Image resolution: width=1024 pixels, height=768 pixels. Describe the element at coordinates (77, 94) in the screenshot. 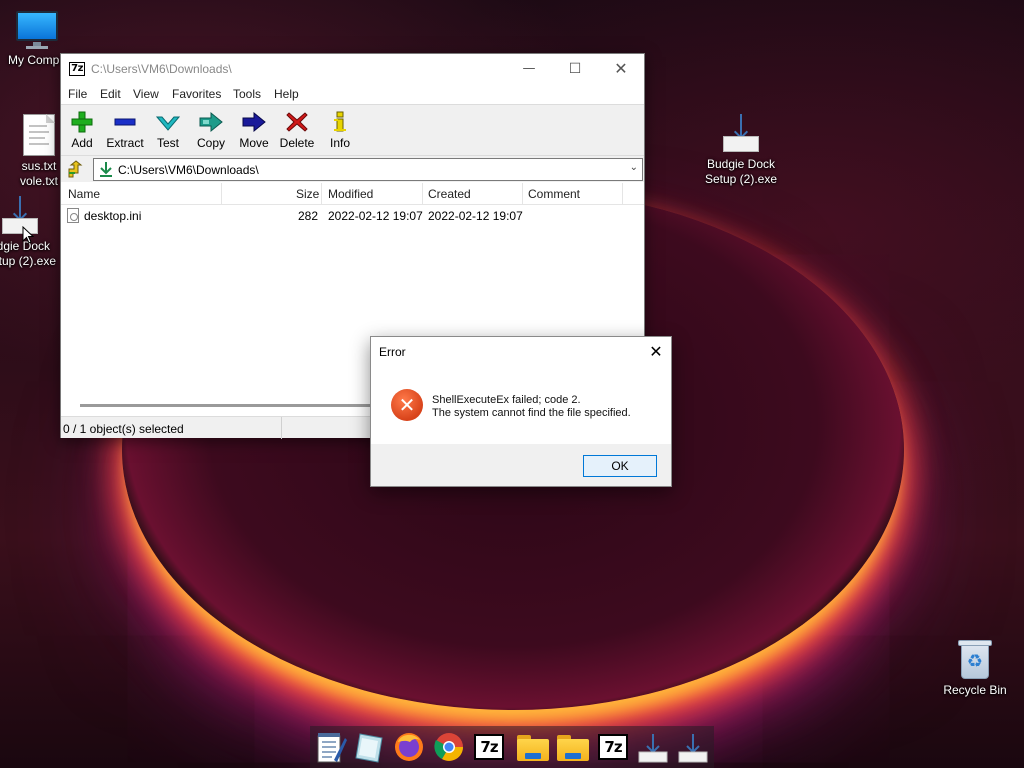

I see `menu-file: File` at that location.